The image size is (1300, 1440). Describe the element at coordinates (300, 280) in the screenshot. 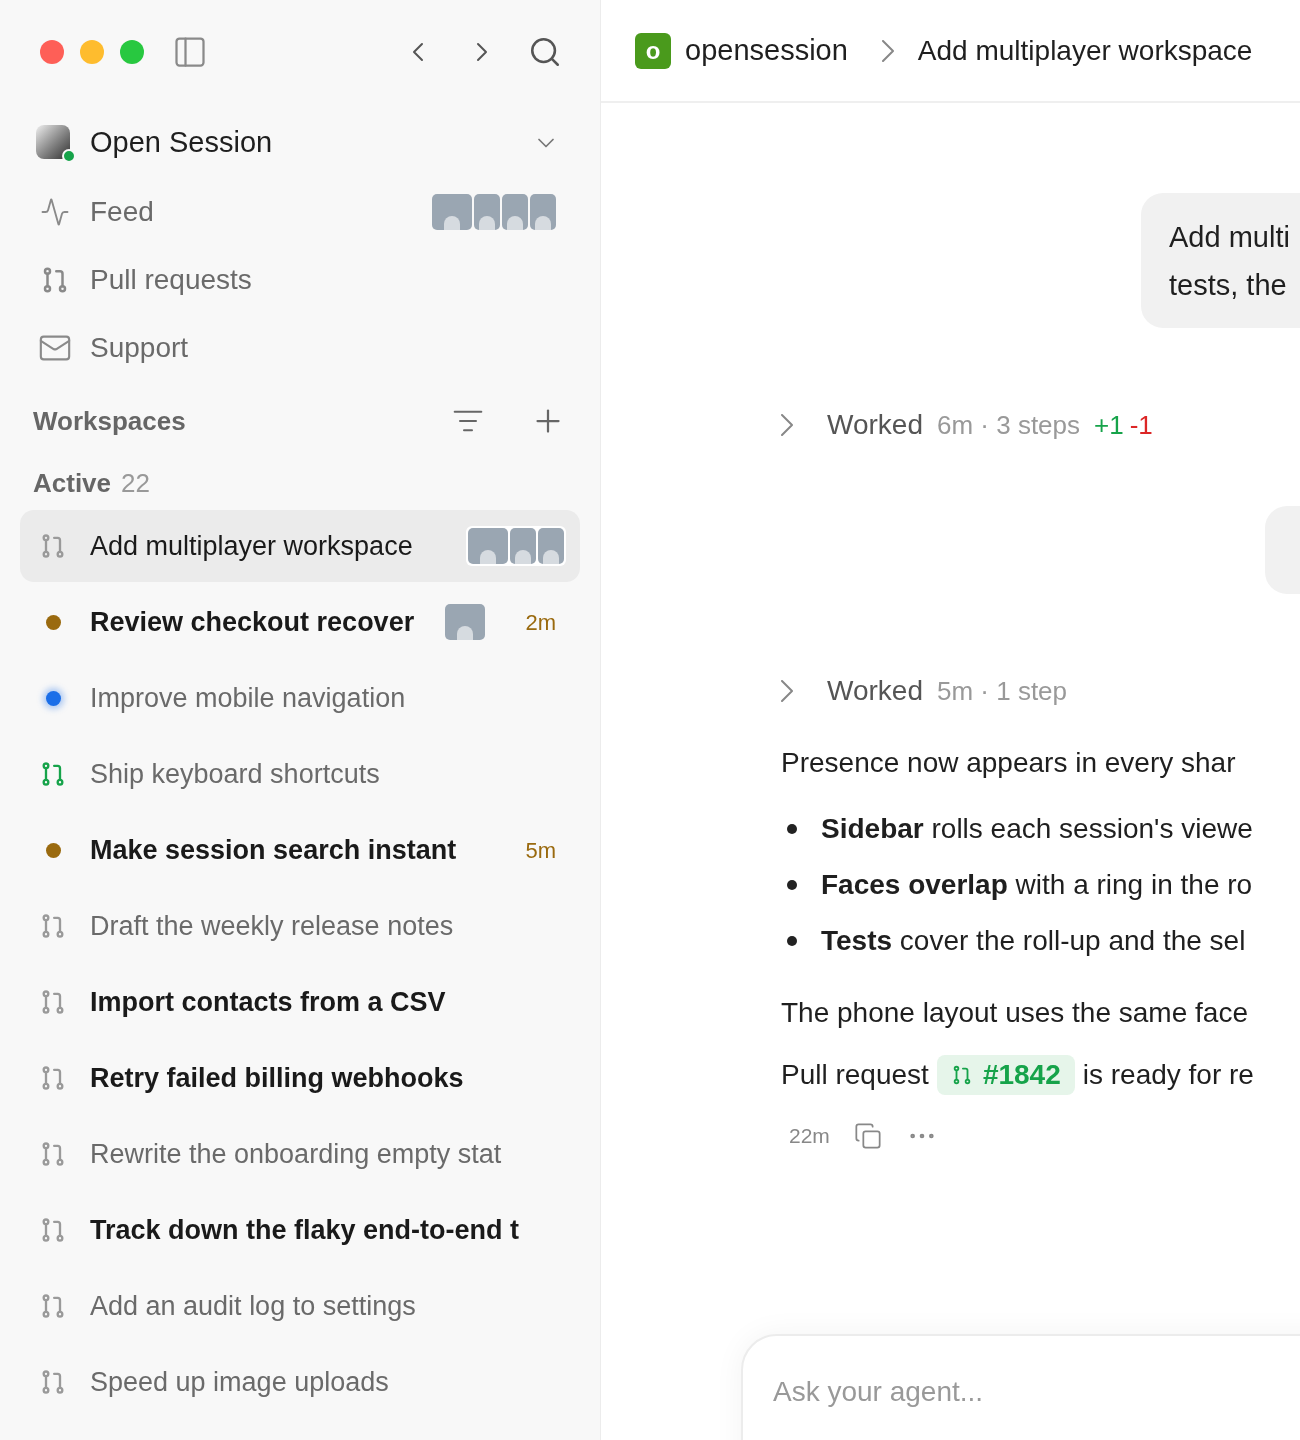

I see `nav-item: Pull requests` at that location.